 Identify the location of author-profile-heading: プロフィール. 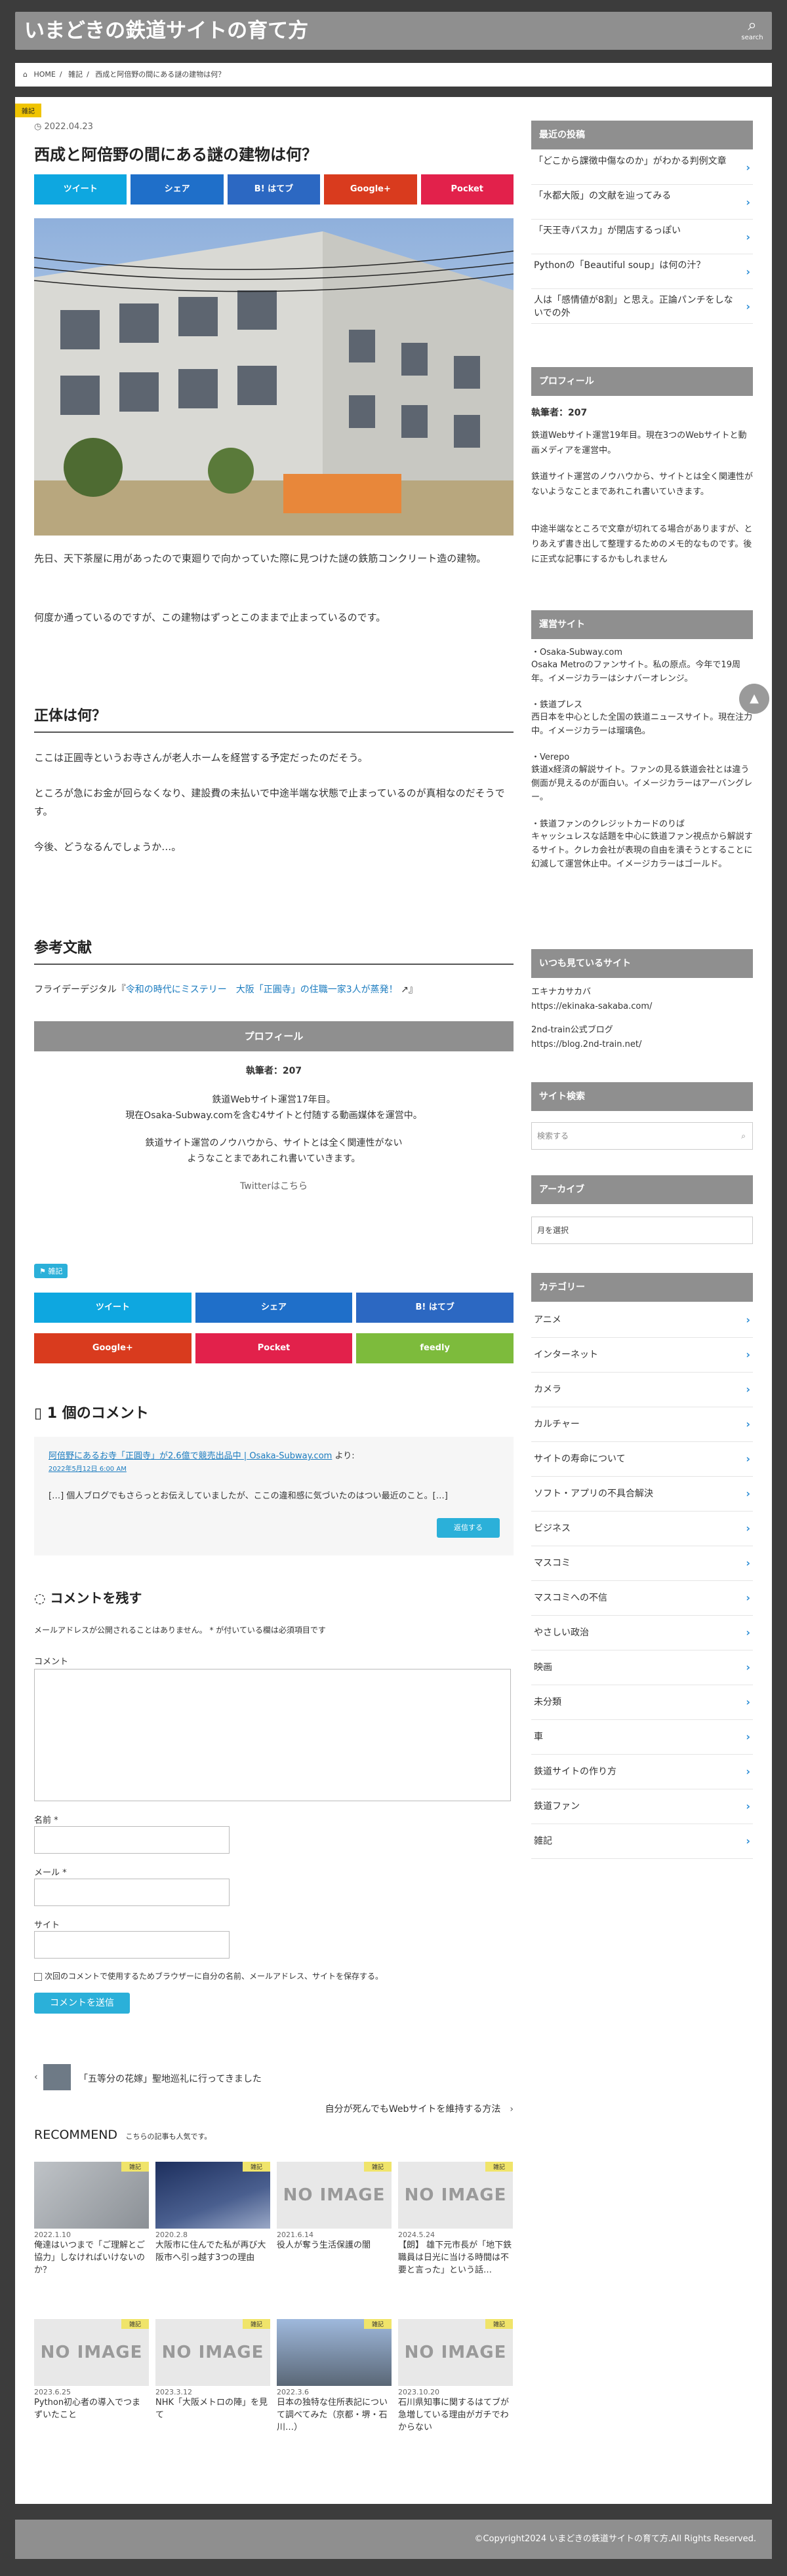
(274, 1036).